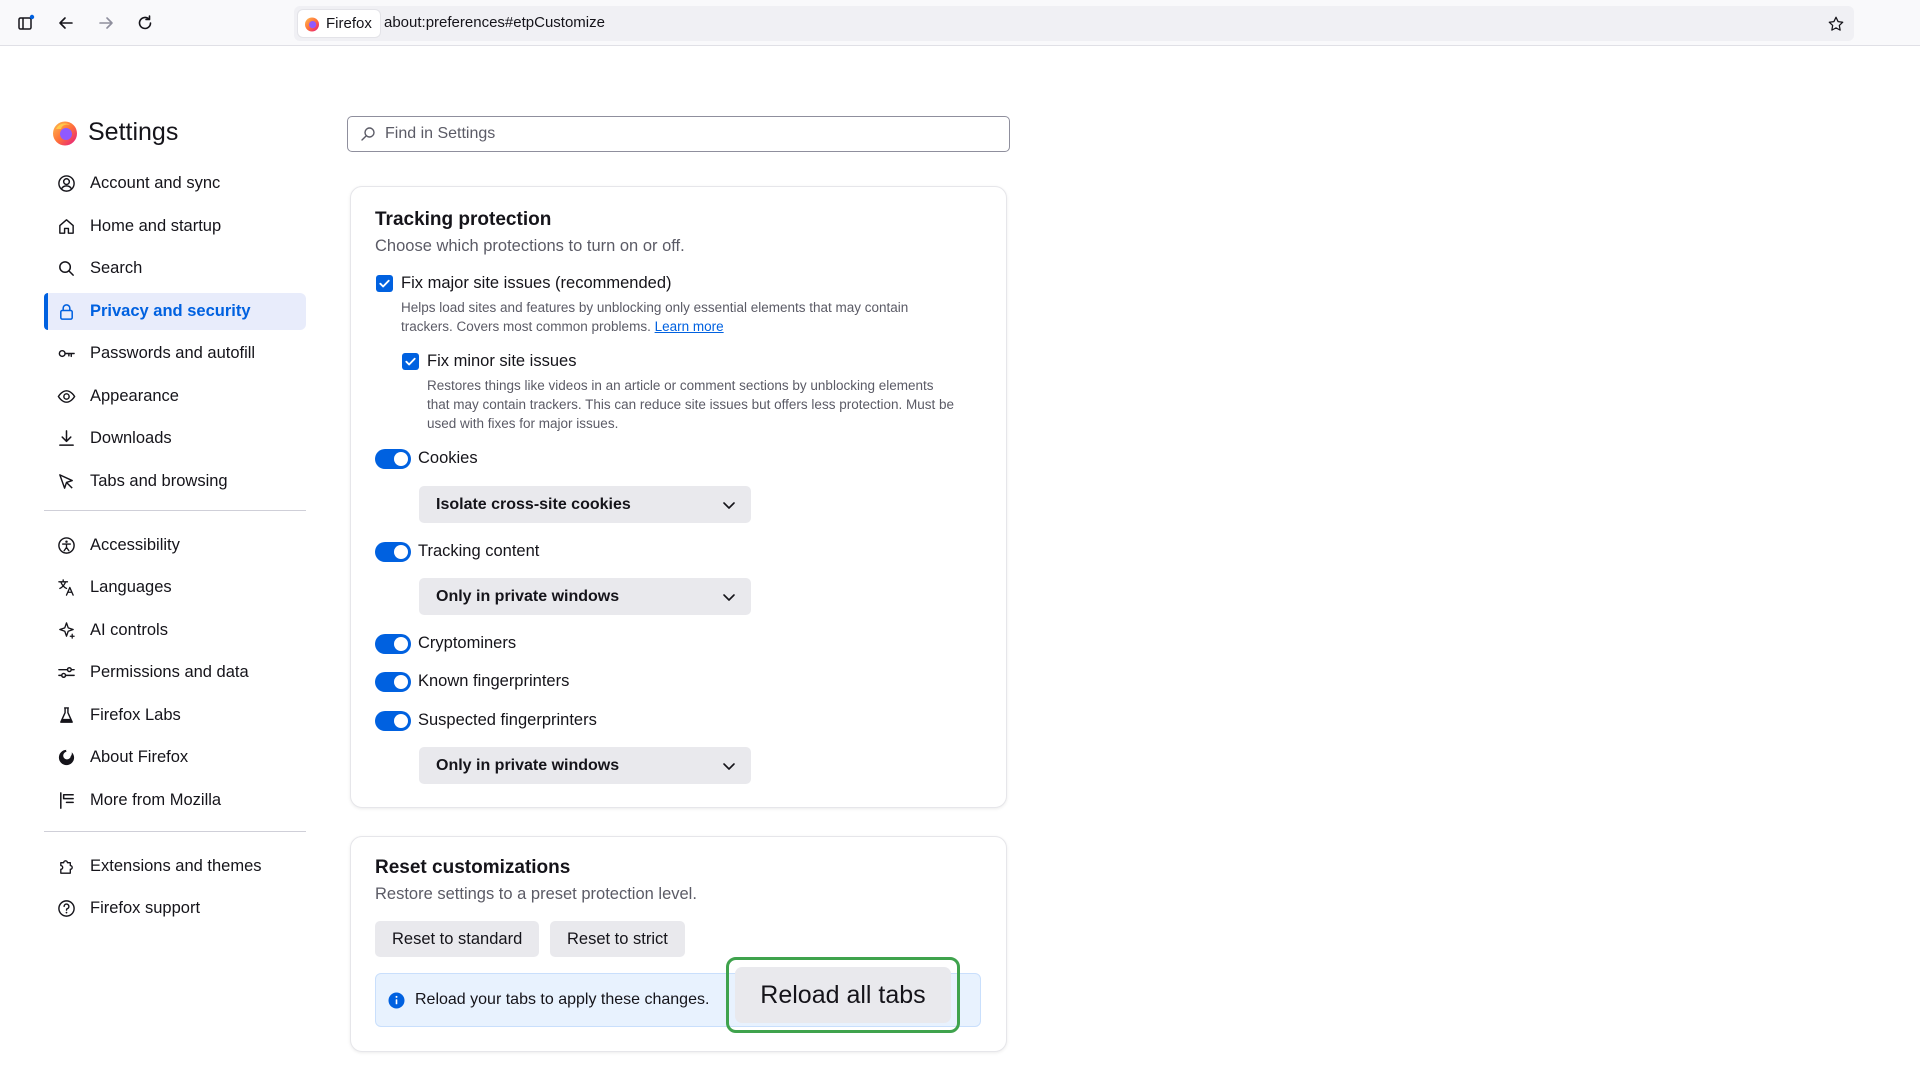 The height and width of the screenshot is (1080, 1920). I want to click on suspected-fingerprinters-toggle, so click(393, 721).